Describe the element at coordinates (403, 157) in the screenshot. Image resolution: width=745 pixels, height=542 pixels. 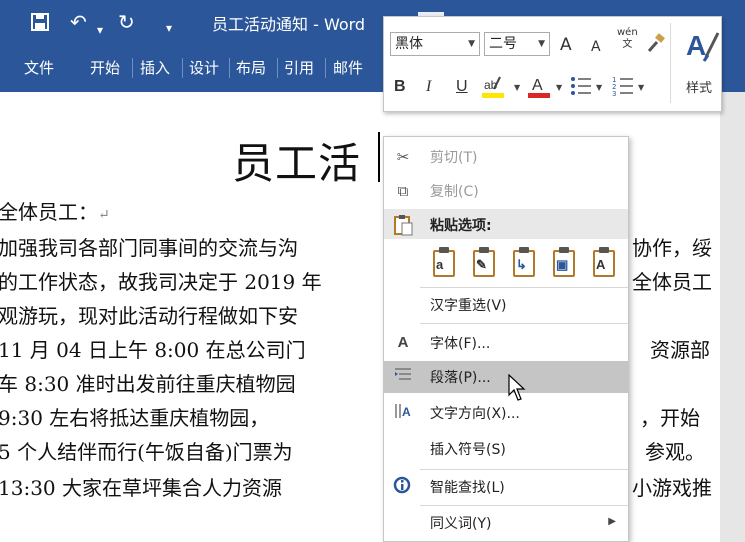
I see `cut-icon: ✂` at that location.